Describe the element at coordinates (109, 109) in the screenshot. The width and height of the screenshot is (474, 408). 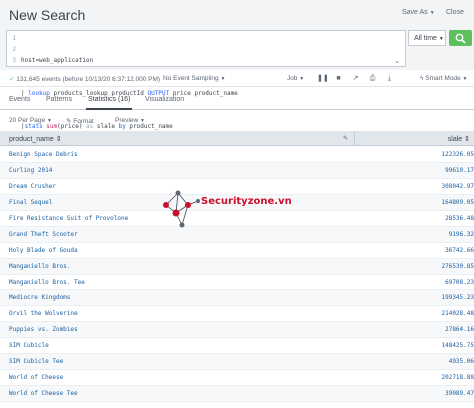
I see `active-tab-indicator` at that location.